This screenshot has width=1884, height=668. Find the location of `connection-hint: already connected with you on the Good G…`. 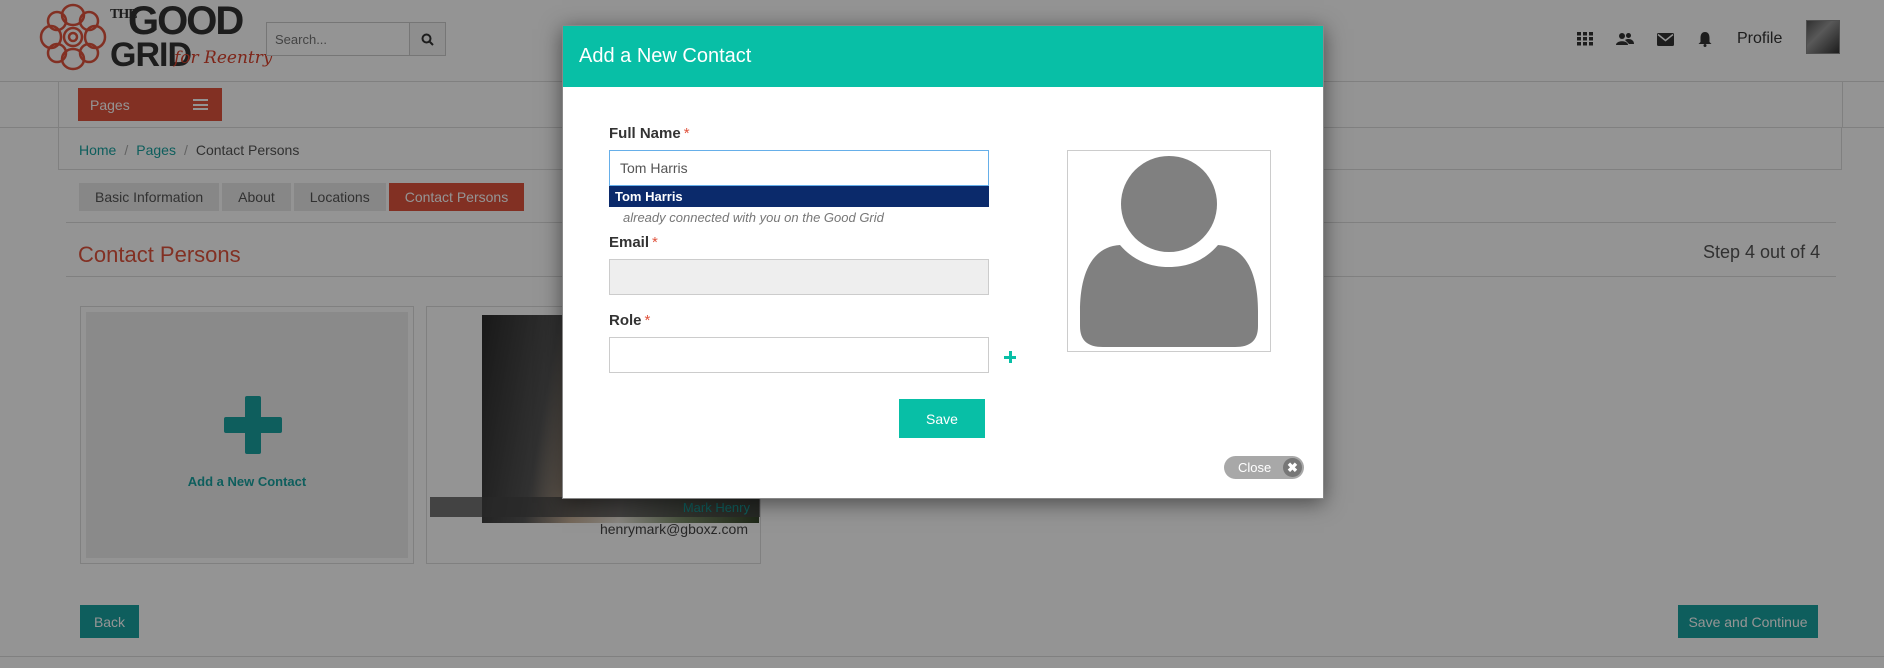

connection-hint: already connected with you on the Good G… is located at coordinates (753, 217).